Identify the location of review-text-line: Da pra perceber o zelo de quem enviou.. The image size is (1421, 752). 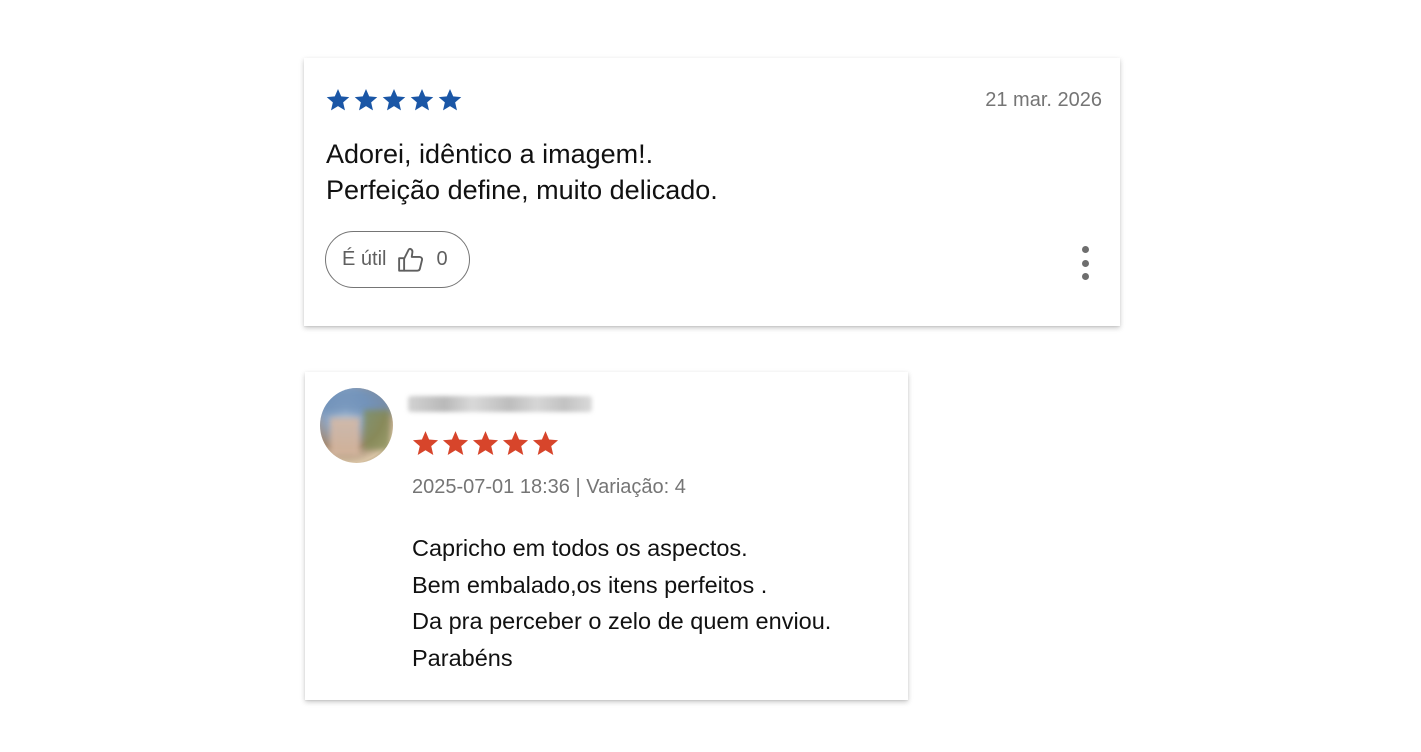
(622, 621).